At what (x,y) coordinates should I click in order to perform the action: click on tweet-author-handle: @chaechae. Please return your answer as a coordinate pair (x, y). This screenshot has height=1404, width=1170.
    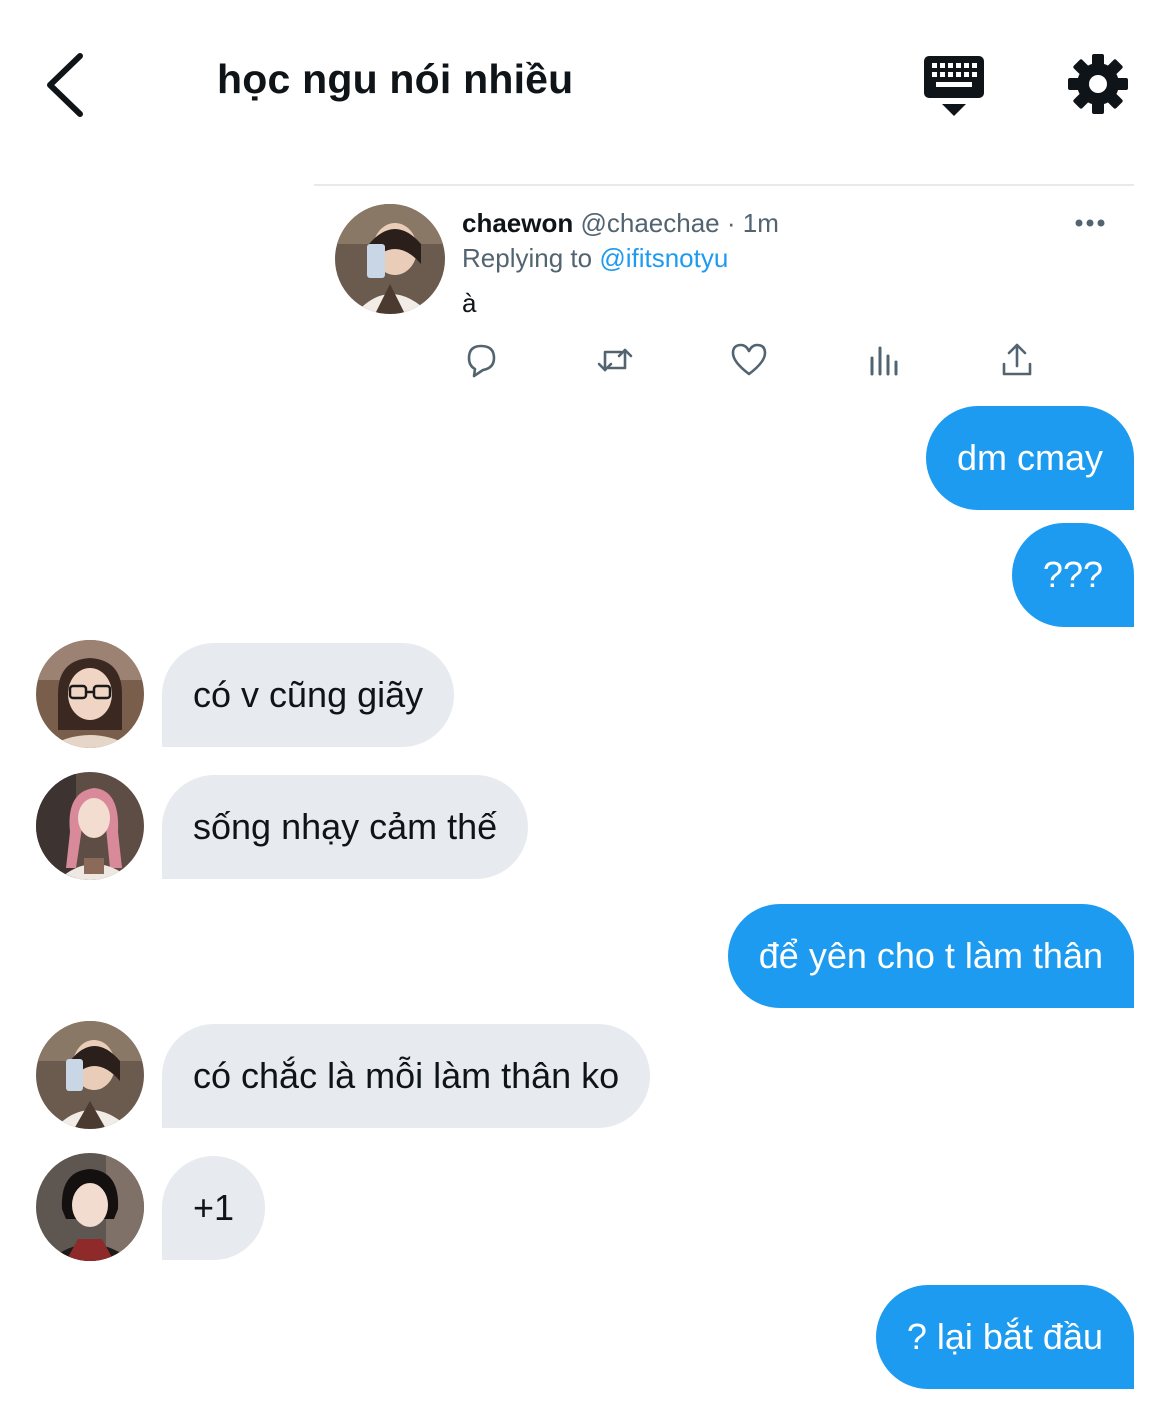
    Looking at the image, I should click on (649, 223).